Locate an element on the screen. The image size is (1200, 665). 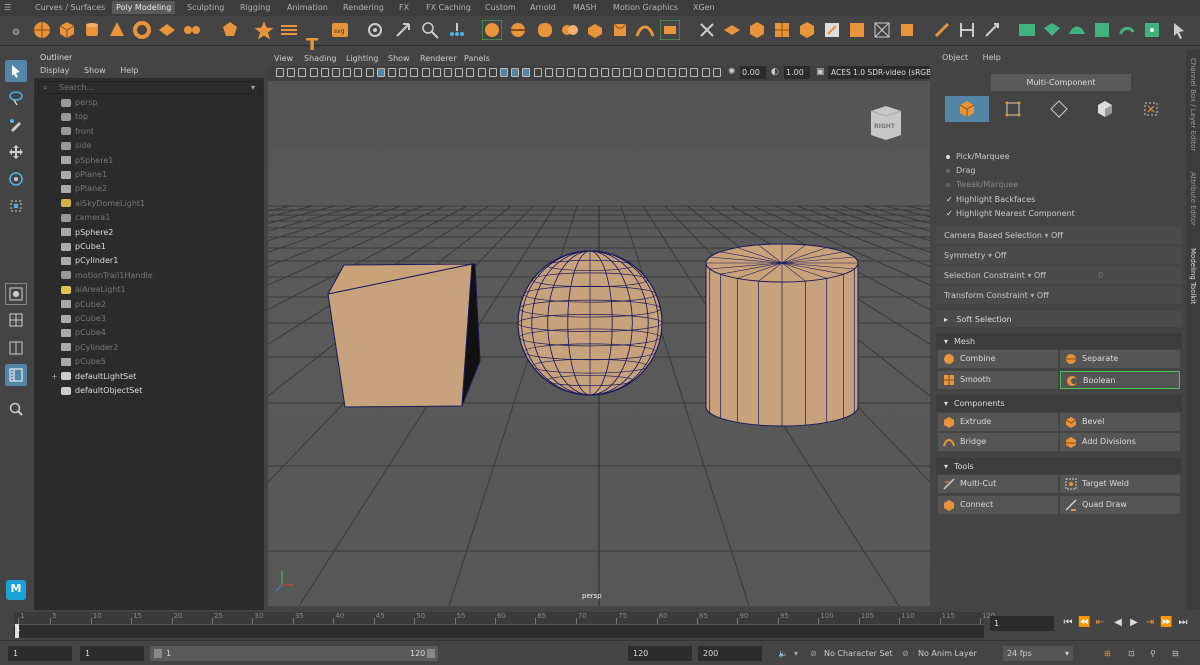
soft-select-icon is located at coordinates (457, 30).